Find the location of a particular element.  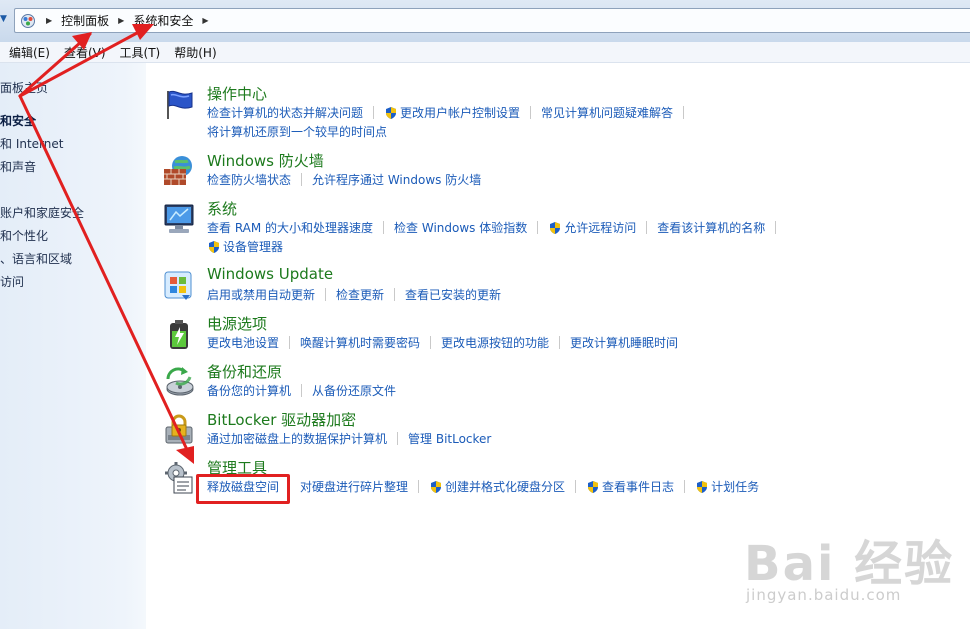

highlight-box is located at coordinates (243, 489).